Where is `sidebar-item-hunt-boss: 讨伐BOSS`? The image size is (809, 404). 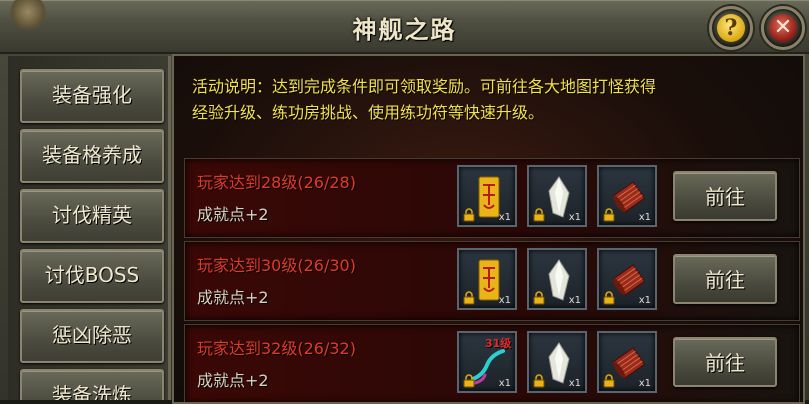
sidebar-item-hunt-boss: 讨伐BOSS is located at coordinates (92, 276).